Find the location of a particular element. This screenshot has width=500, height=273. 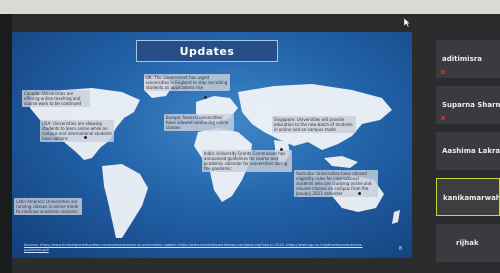

participant-tile: aditimisra is located at coordinates (468, 59).